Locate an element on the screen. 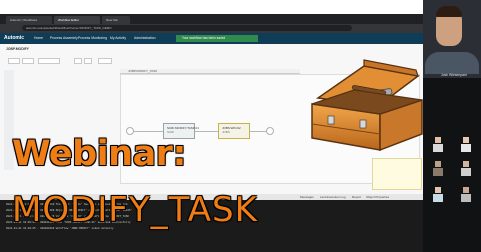 This screenshot has height=252, width=481. workflow-task-selected: JOBS.WIN.02 JOBS is located at coordinates (234, 131).